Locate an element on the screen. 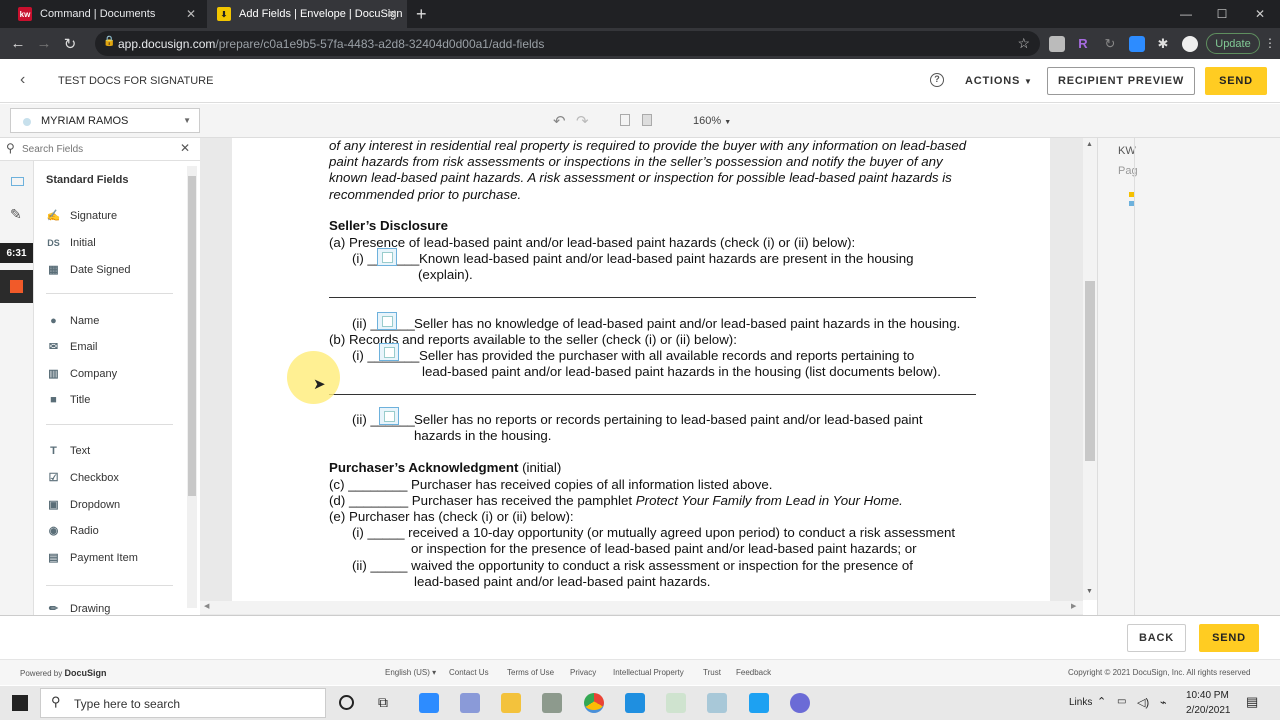 This screenshot has width=1280, height=720. scroll-right-icon: ▶ is located at coordinates (1073, 606).